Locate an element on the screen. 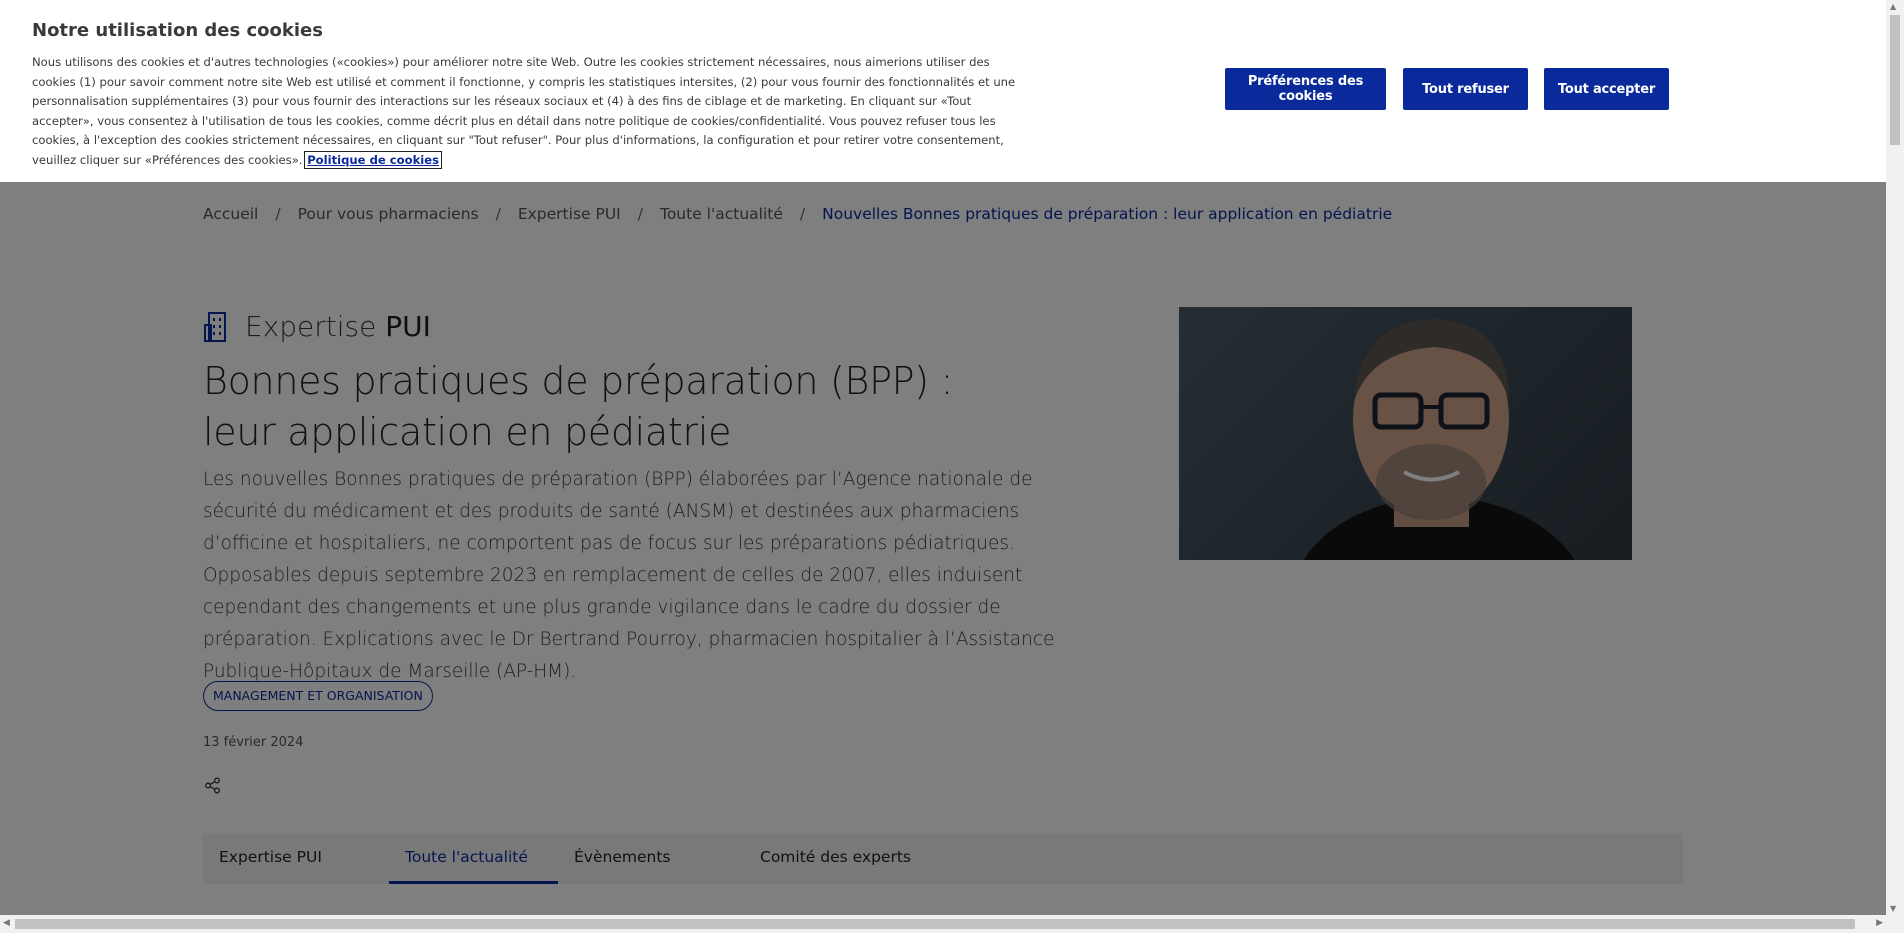 The image size is (1904, 933). vertical-scrollbar-thumb is located at coordinates (1895, 80).